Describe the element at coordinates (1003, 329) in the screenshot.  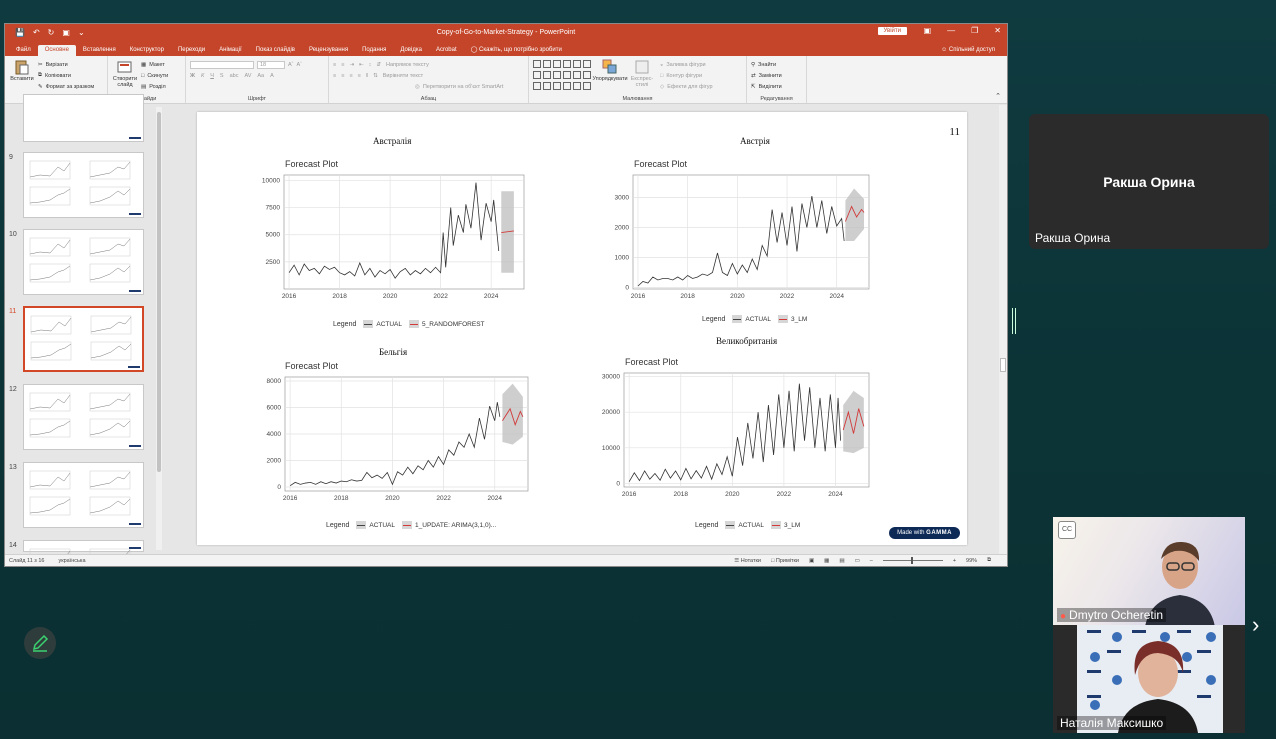
I see `slide-scrollbar` at that location.